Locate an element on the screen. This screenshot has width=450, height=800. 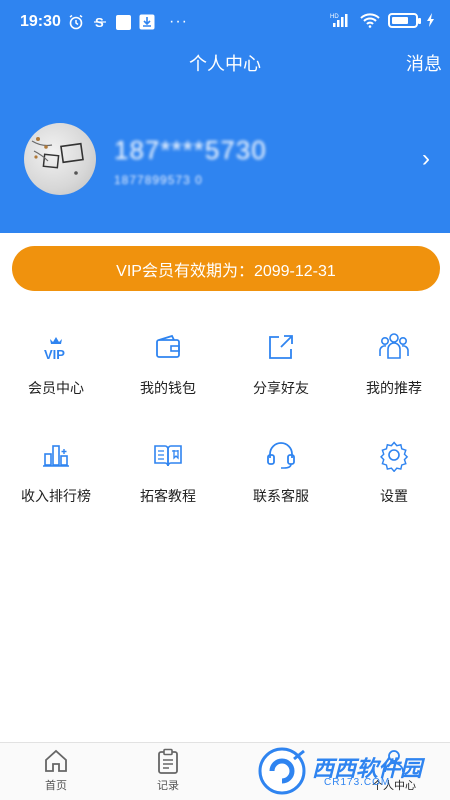
ranking-icon is located at coordinates (56, 456).